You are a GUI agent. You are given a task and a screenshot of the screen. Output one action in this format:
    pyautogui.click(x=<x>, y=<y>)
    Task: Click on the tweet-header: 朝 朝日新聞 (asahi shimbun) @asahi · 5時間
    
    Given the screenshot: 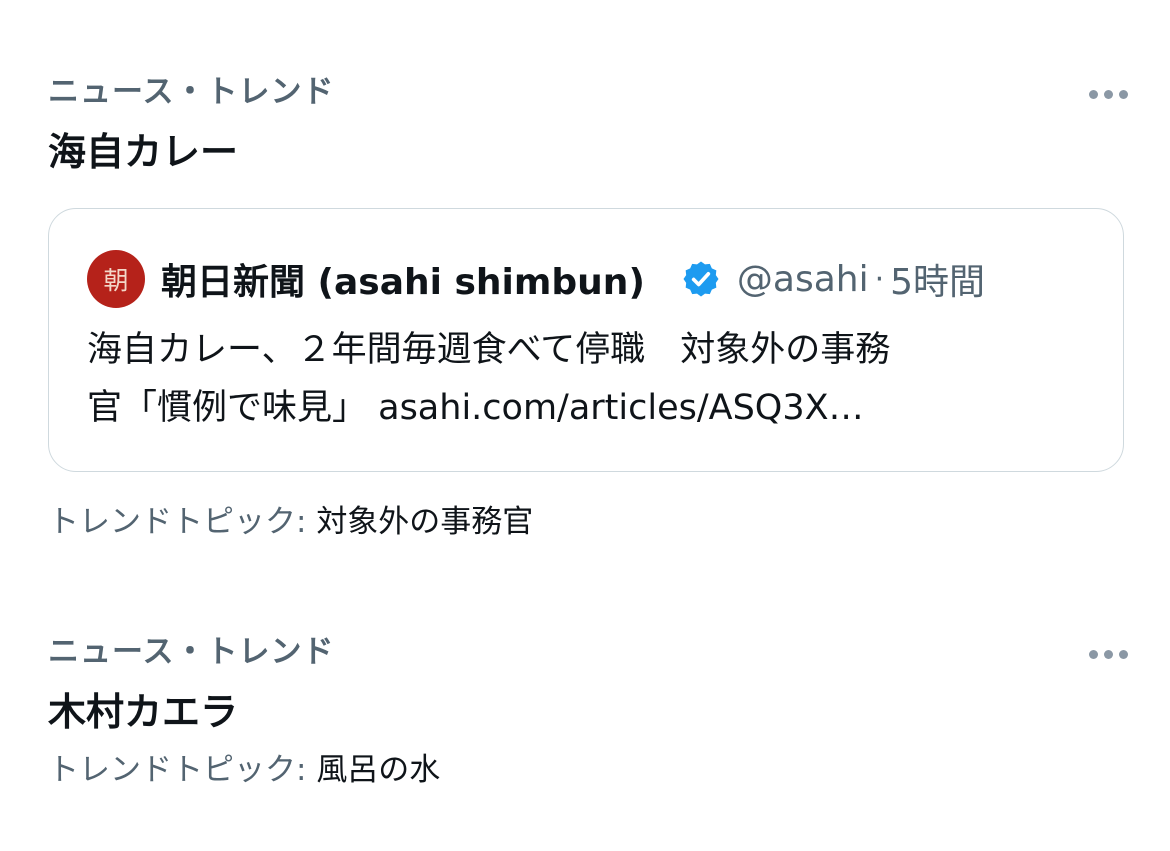 What is the action you would take?
    pyautogui.click(x=536, y=279)
    